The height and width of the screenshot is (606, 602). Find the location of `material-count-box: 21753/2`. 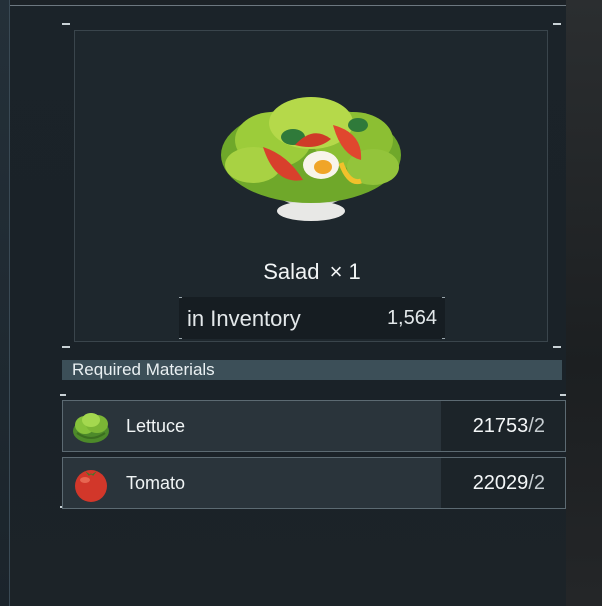

material-count-box: 21753/2 is located at coordinates (503, 426).